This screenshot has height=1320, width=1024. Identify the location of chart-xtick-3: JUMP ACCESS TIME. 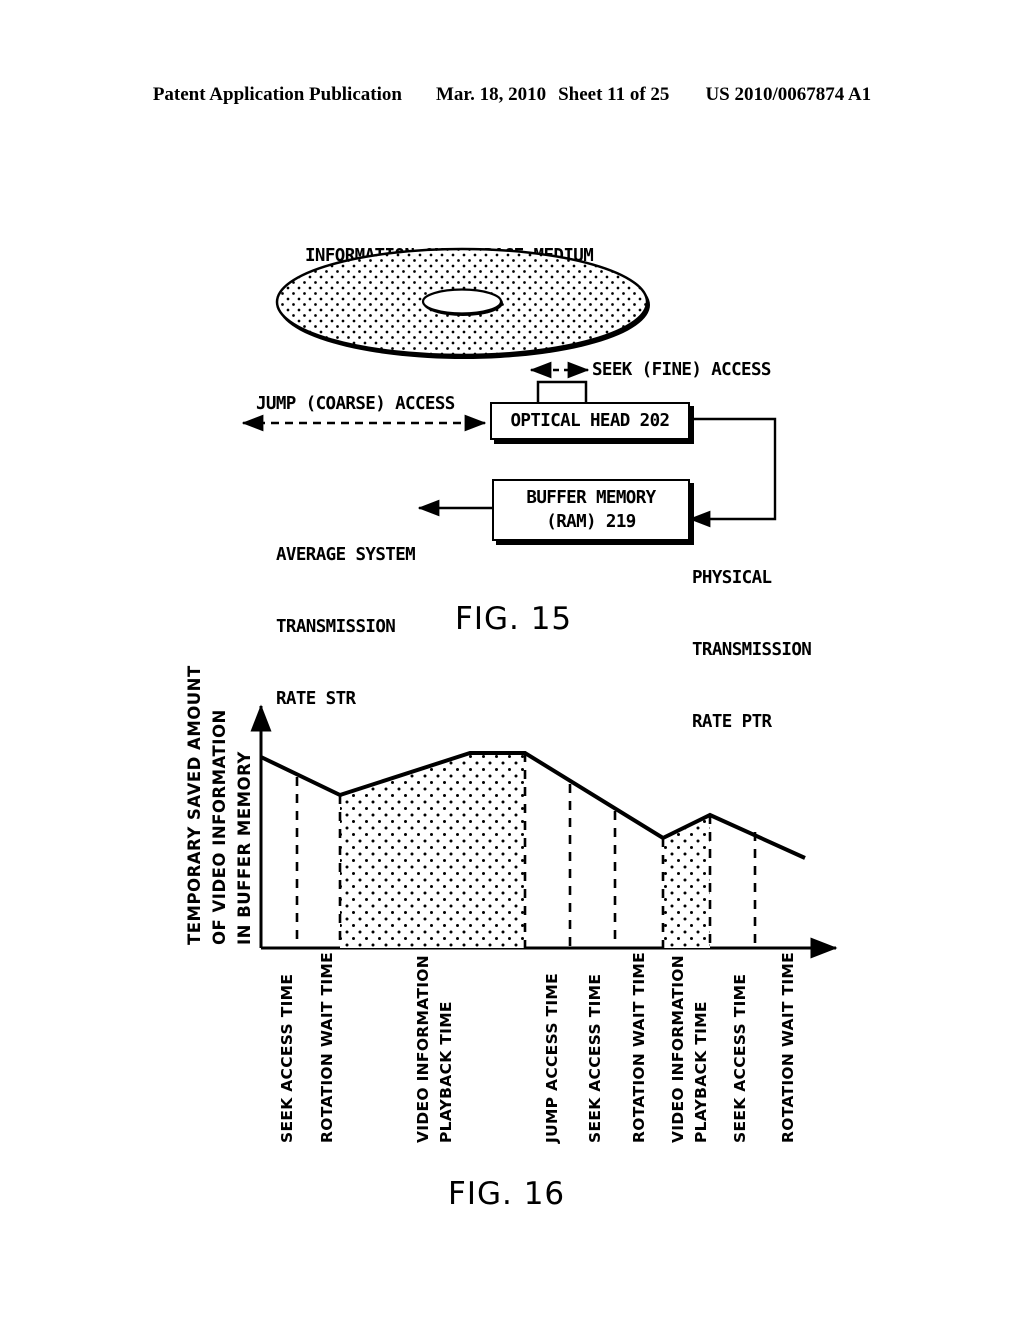
(552, 1057).